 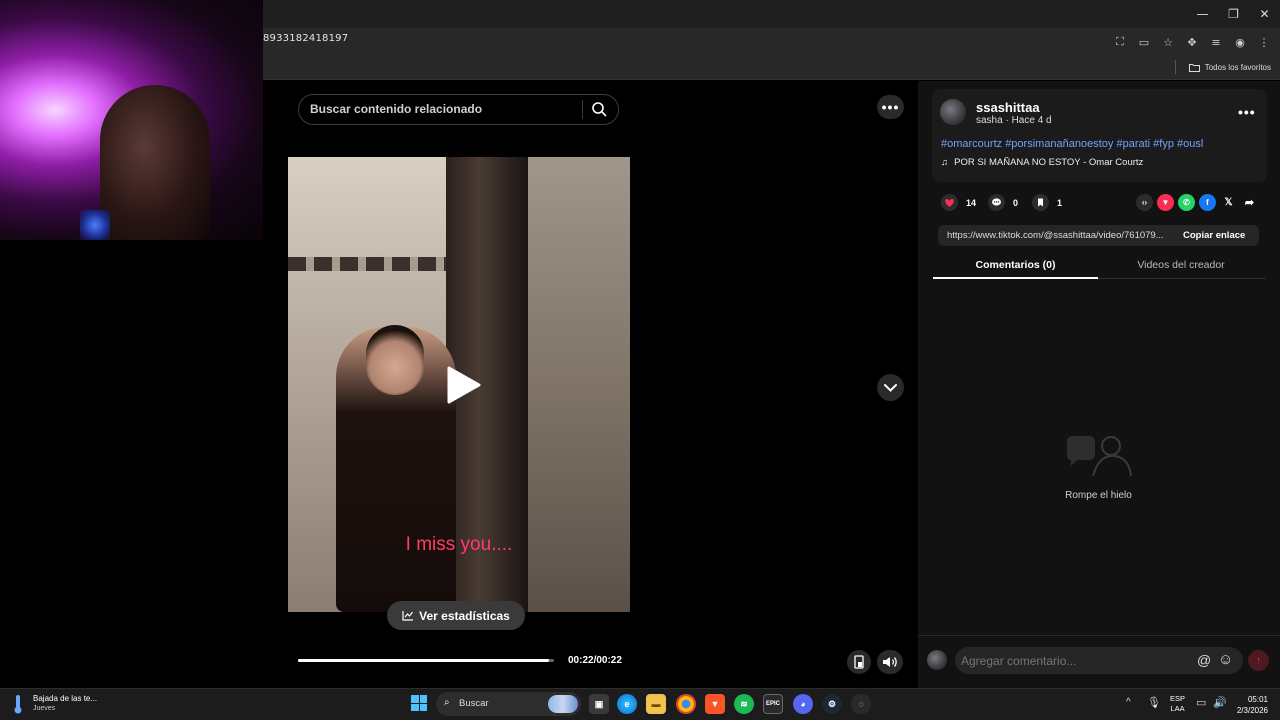 What do you see at coordinates (419, 703) in the screenshot?
I see `windows-start-button` at bounding box center [419, 703].